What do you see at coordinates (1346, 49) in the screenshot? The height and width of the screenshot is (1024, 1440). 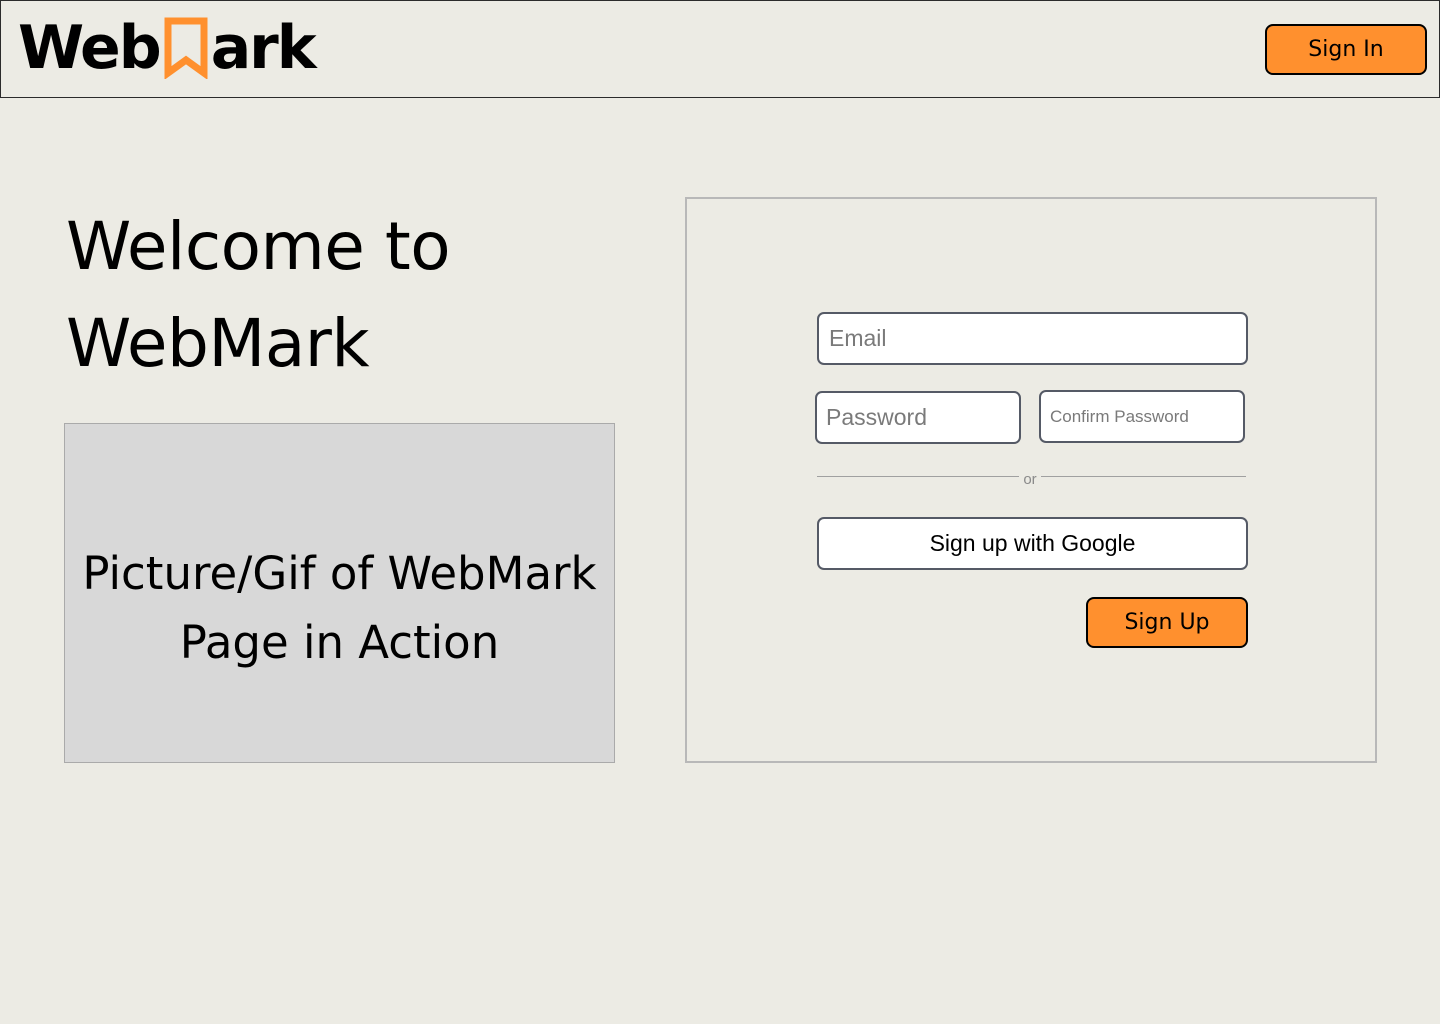 I see `sign-in-button: Sign In` at bounding box center [1346, 49].